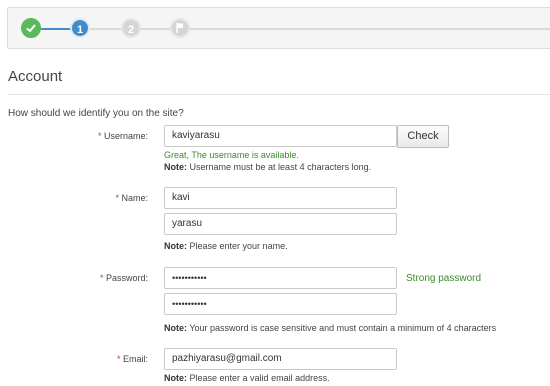  I want to click on section-intro: How should we identify you on the site?, so click(96, 113).